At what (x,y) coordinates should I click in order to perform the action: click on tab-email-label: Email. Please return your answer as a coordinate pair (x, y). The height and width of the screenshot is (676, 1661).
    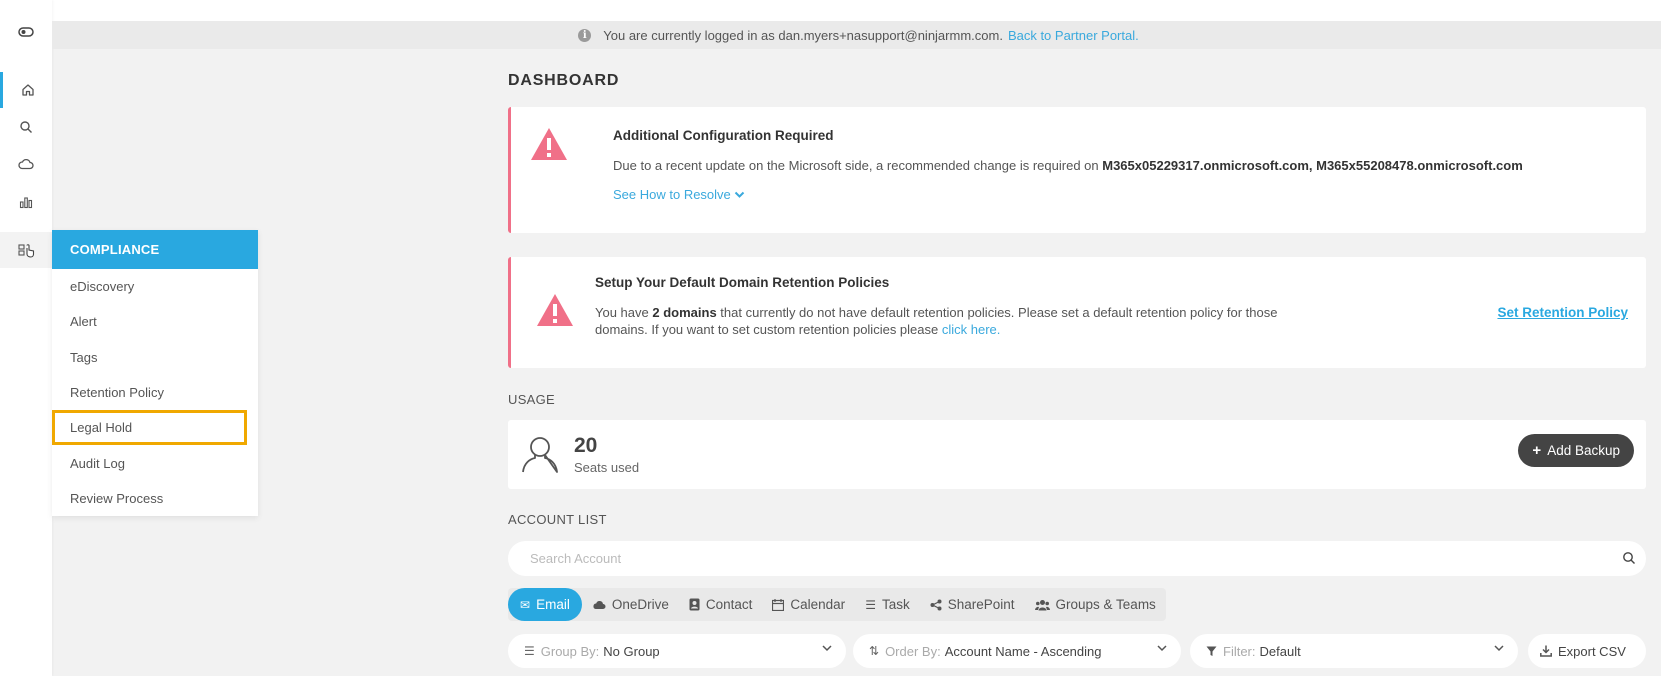
    Looking at the image, I should click on (553, 604).